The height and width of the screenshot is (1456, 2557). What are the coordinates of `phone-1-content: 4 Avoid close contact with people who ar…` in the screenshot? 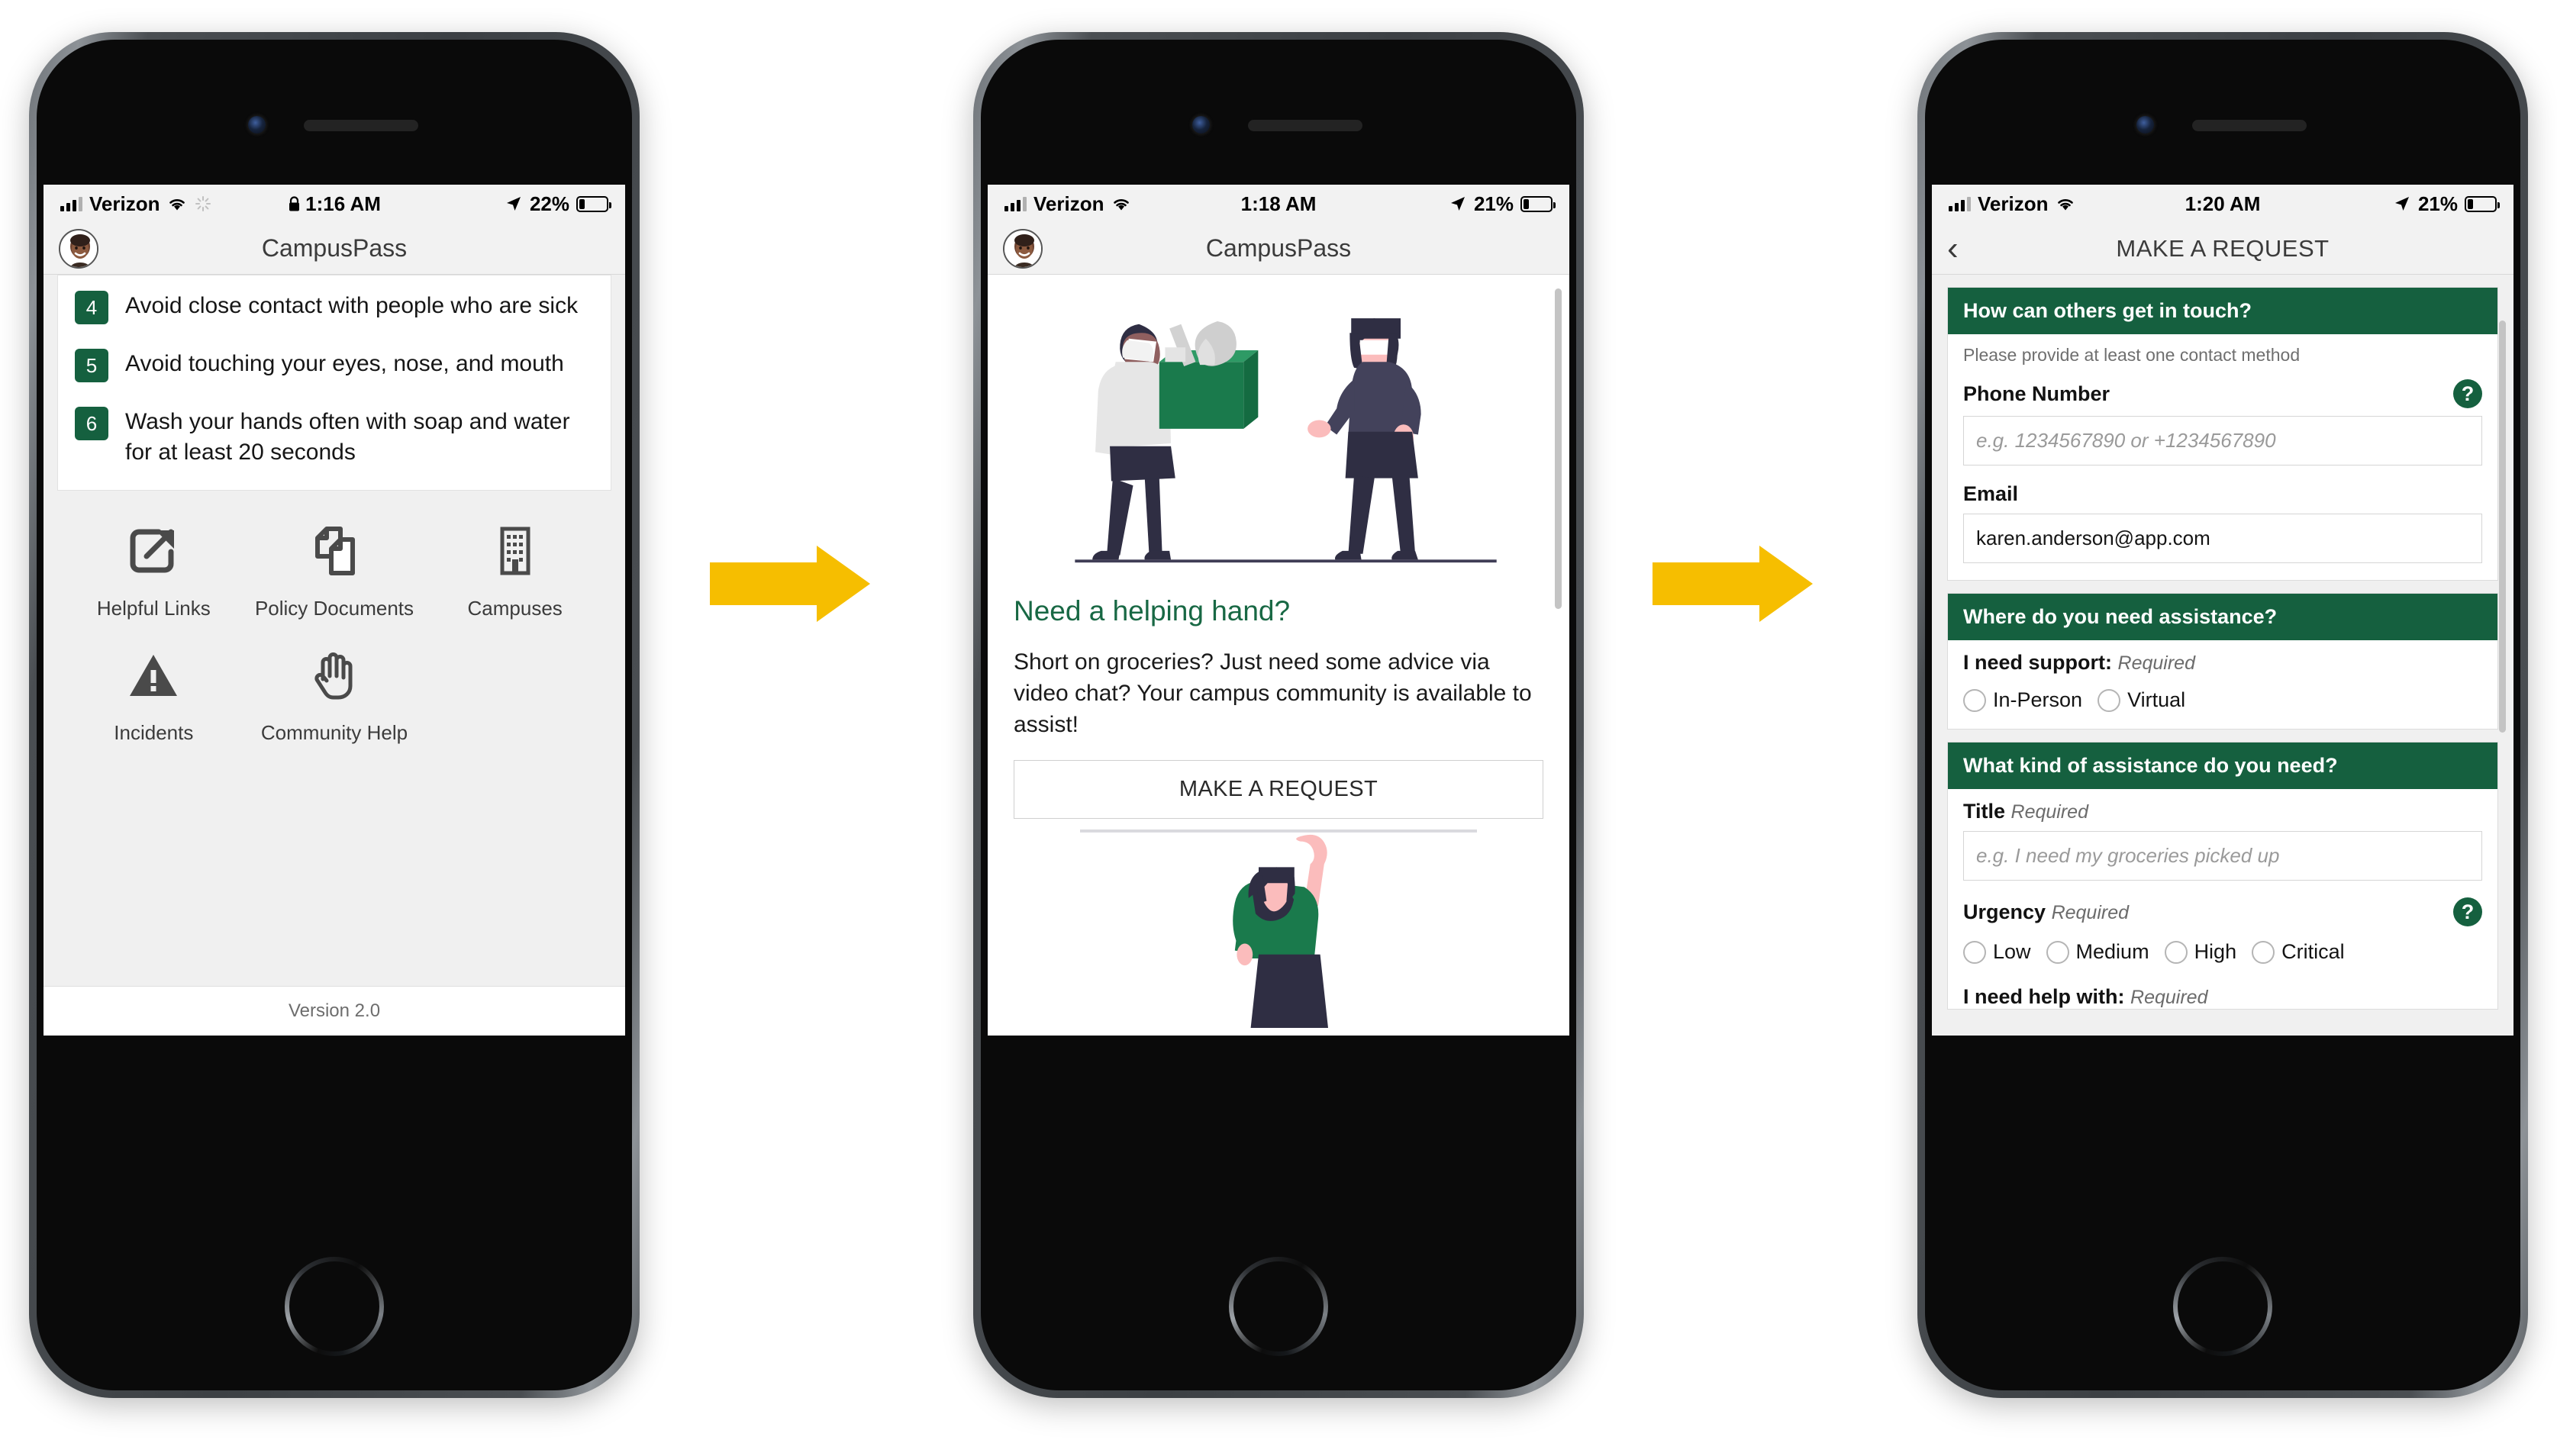 It's located at (335, 655).